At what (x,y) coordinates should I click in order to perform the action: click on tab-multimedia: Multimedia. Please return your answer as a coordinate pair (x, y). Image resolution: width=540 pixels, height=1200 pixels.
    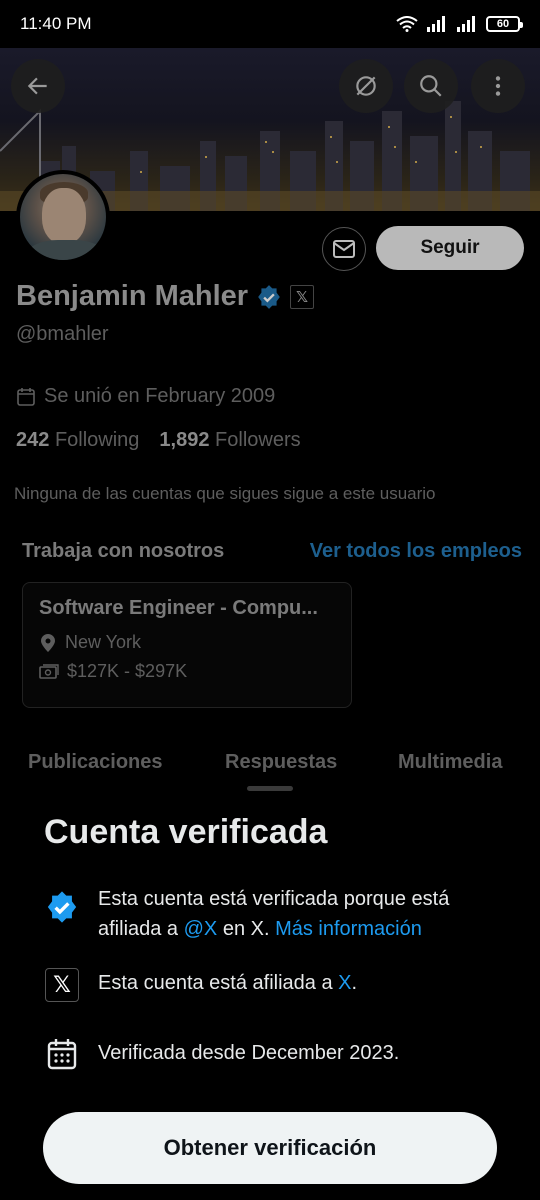
    Looking at the image, I should click on (450, 762).